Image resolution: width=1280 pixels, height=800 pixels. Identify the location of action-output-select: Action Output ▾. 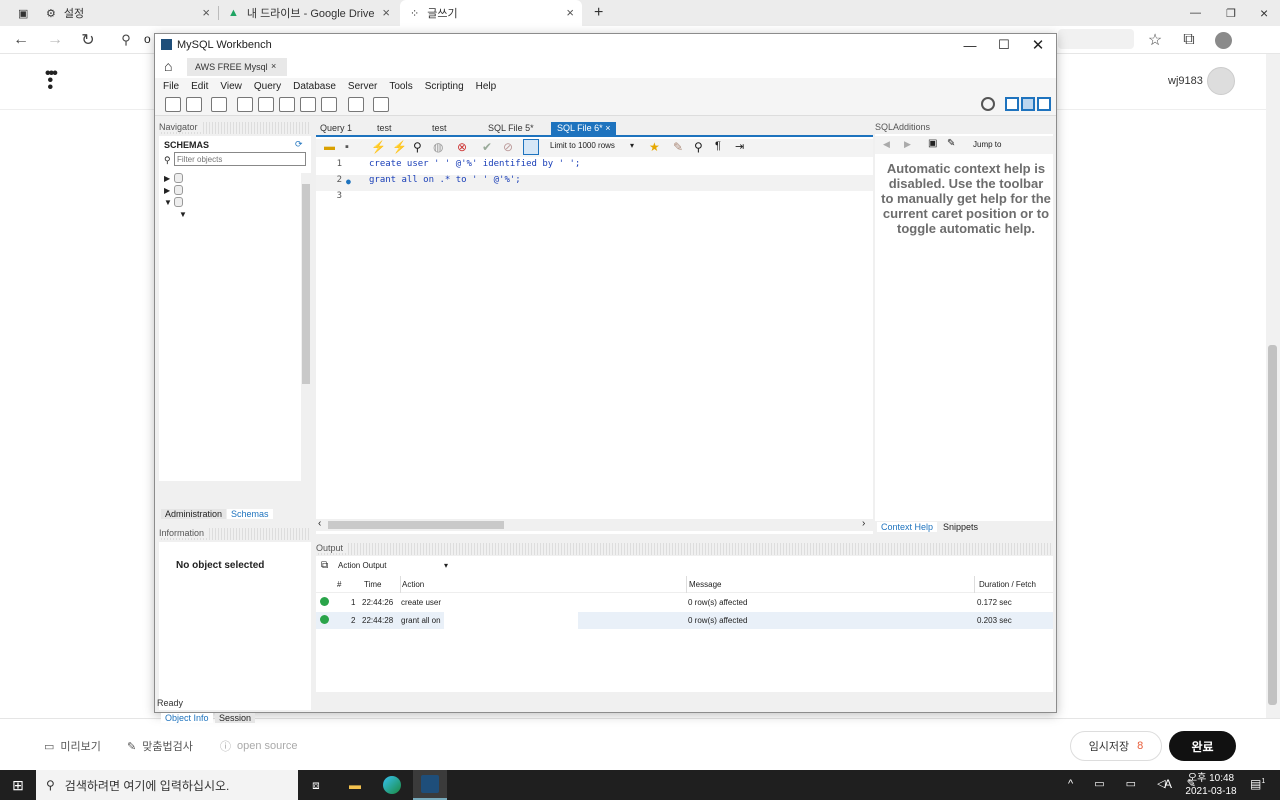
(393, 567).